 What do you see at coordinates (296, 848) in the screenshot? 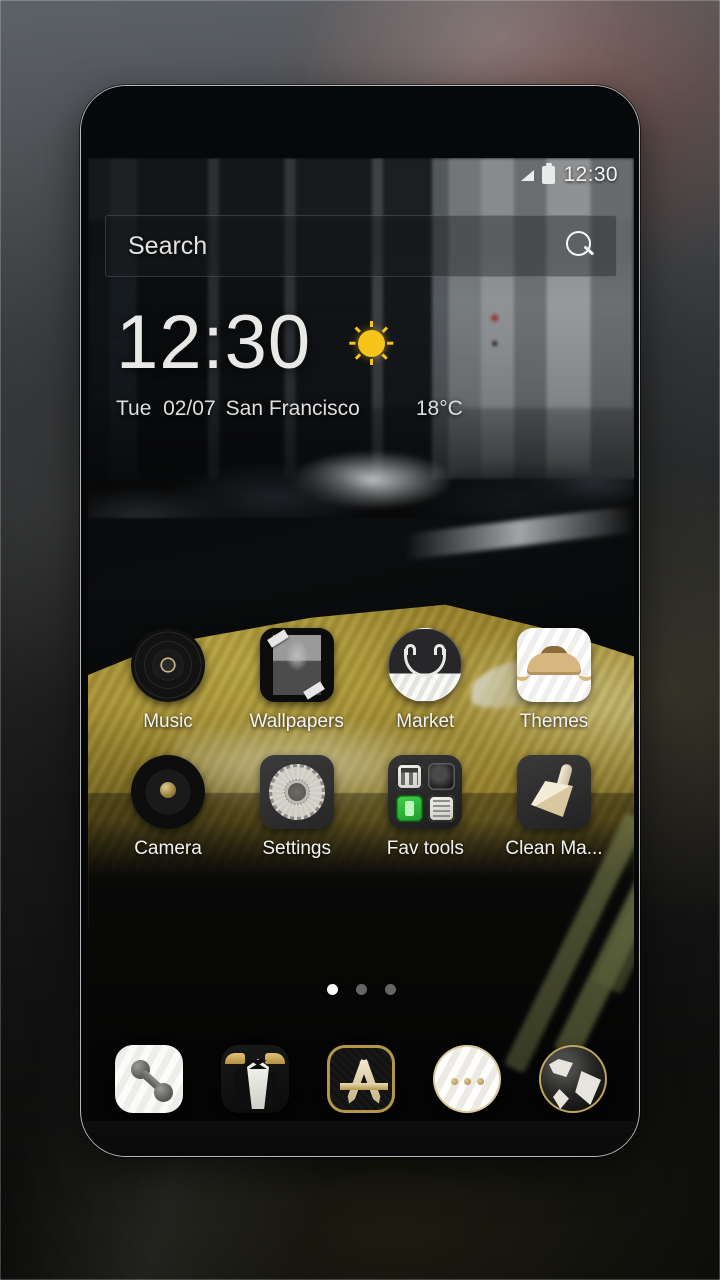
I see `app-label: Settings` at bounding box center [296, 848].